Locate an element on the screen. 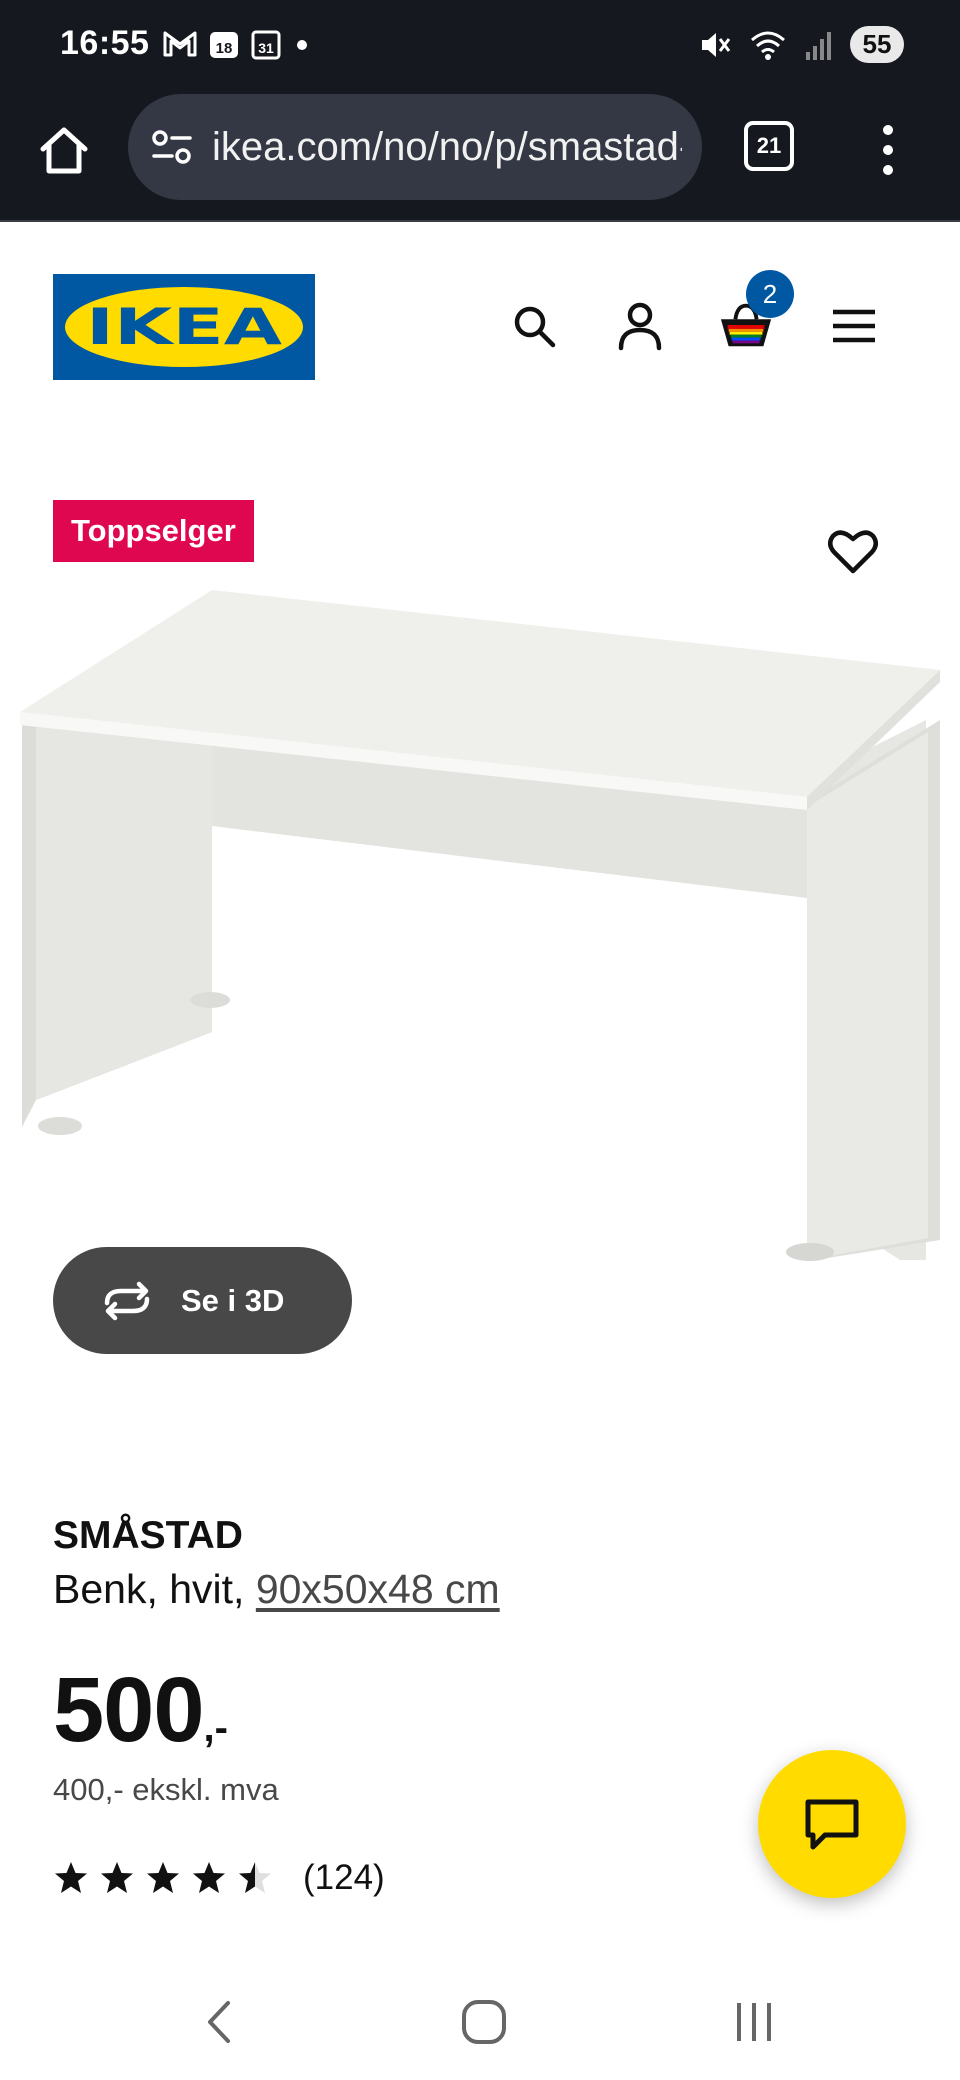 Image resolution: width=960 pixels, height=2080 pixels. rating-stars is located at coordinates (163, 1878).